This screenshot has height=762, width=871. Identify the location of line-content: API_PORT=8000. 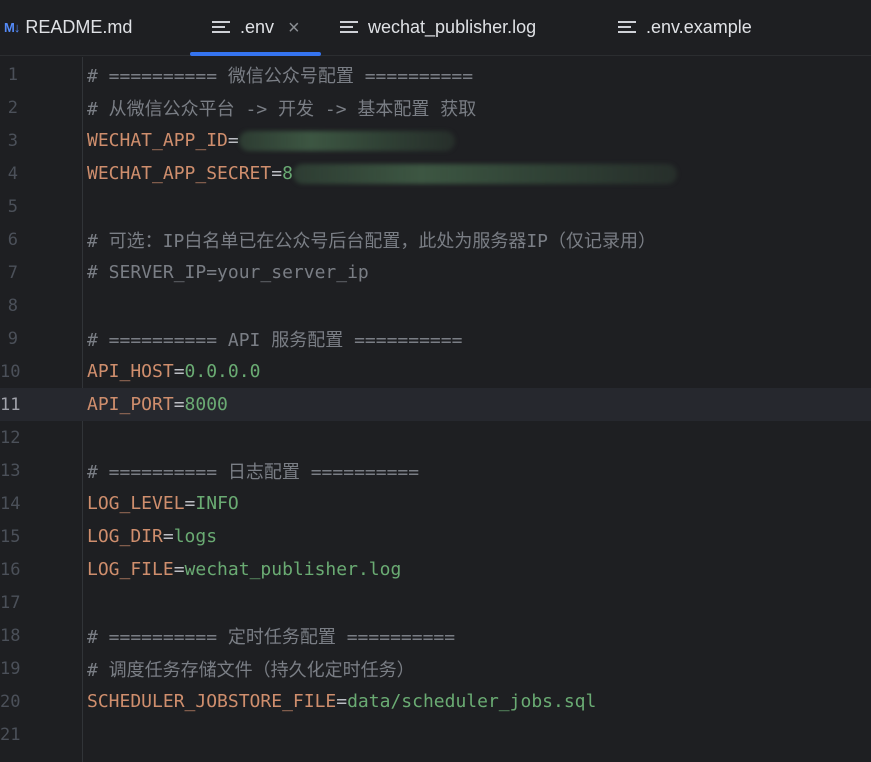
(157, 404).